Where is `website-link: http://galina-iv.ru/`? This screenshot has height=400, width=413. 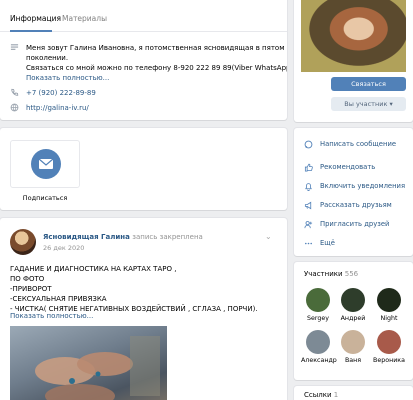 website-link: http://galina-iv.ru/ is located at coordinates (57, 108).